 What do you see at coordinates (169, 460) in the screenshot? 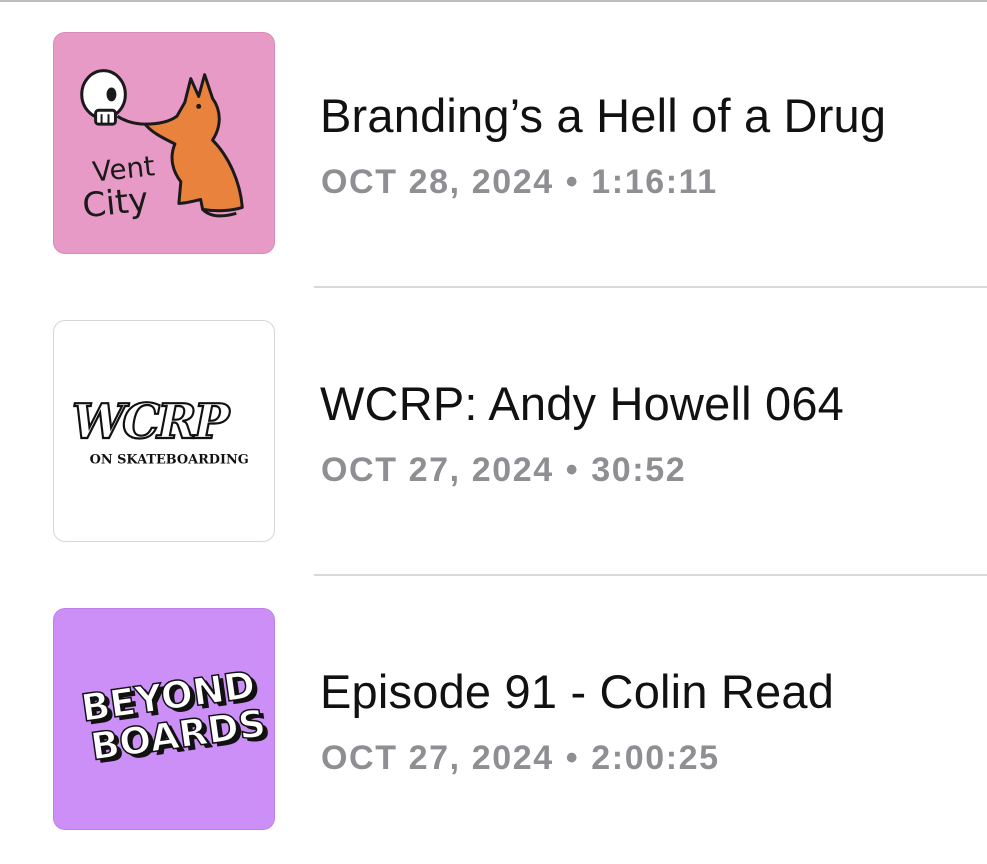
I see `artwork-line-2: ON SKATEBOARDING` at bounding box center [169, 460].